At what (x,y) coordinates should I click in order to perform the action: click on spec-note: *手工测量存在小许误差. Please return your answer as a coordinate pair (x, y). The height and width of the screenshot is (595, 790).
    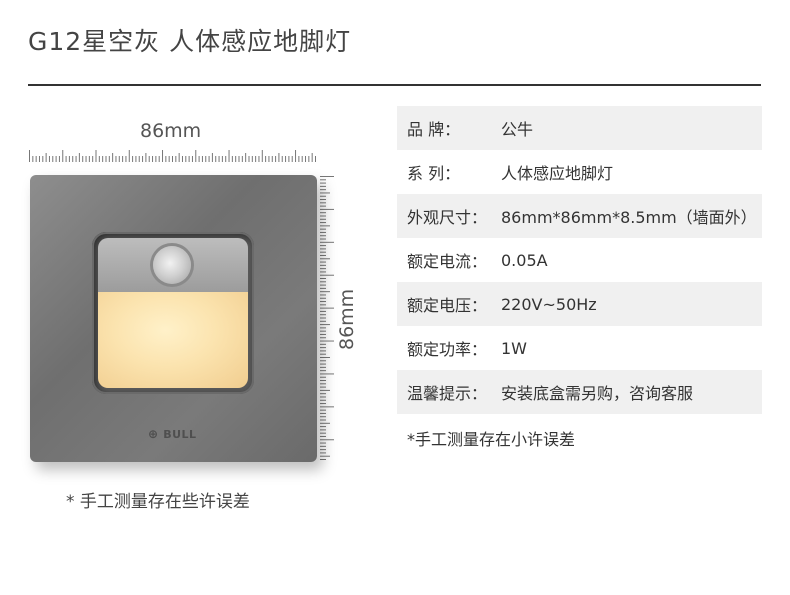
    Looking at the image, I should click on (491, 439).